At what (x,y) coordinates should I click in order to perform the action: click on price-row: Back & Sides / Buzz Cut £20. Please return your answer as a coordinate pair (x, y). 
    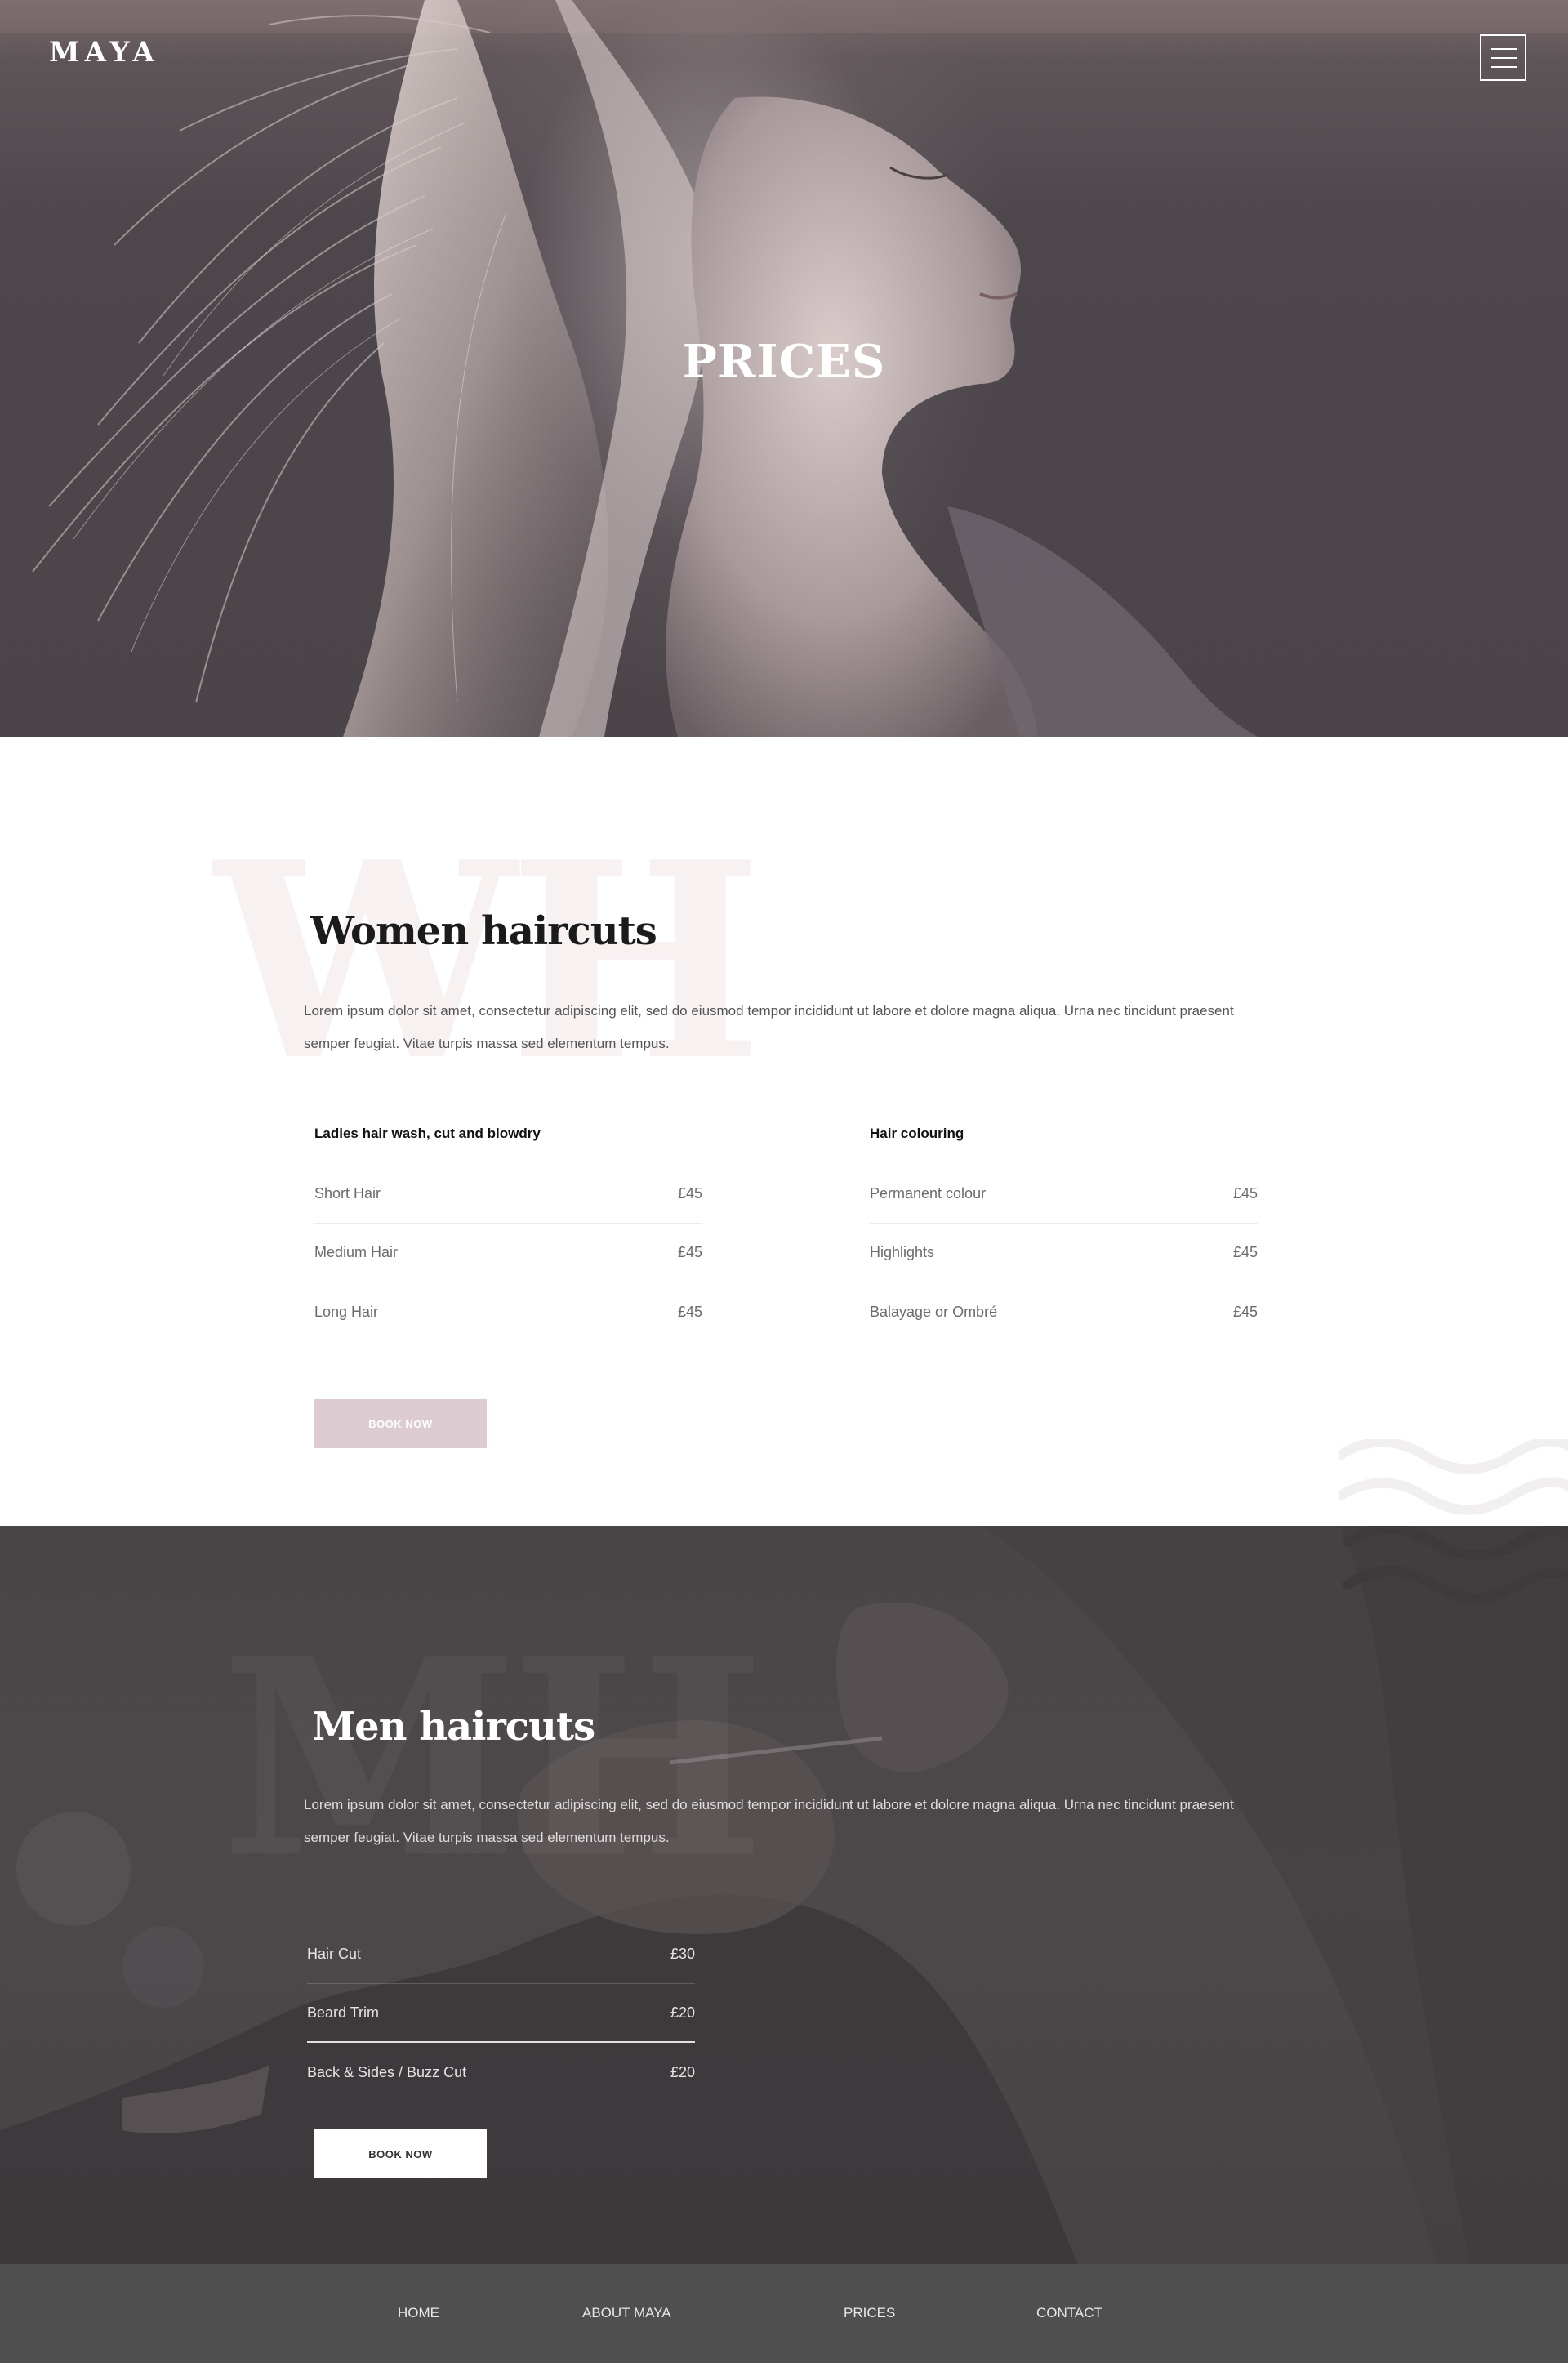
    Looking at the image, I should click on (501, 2073).